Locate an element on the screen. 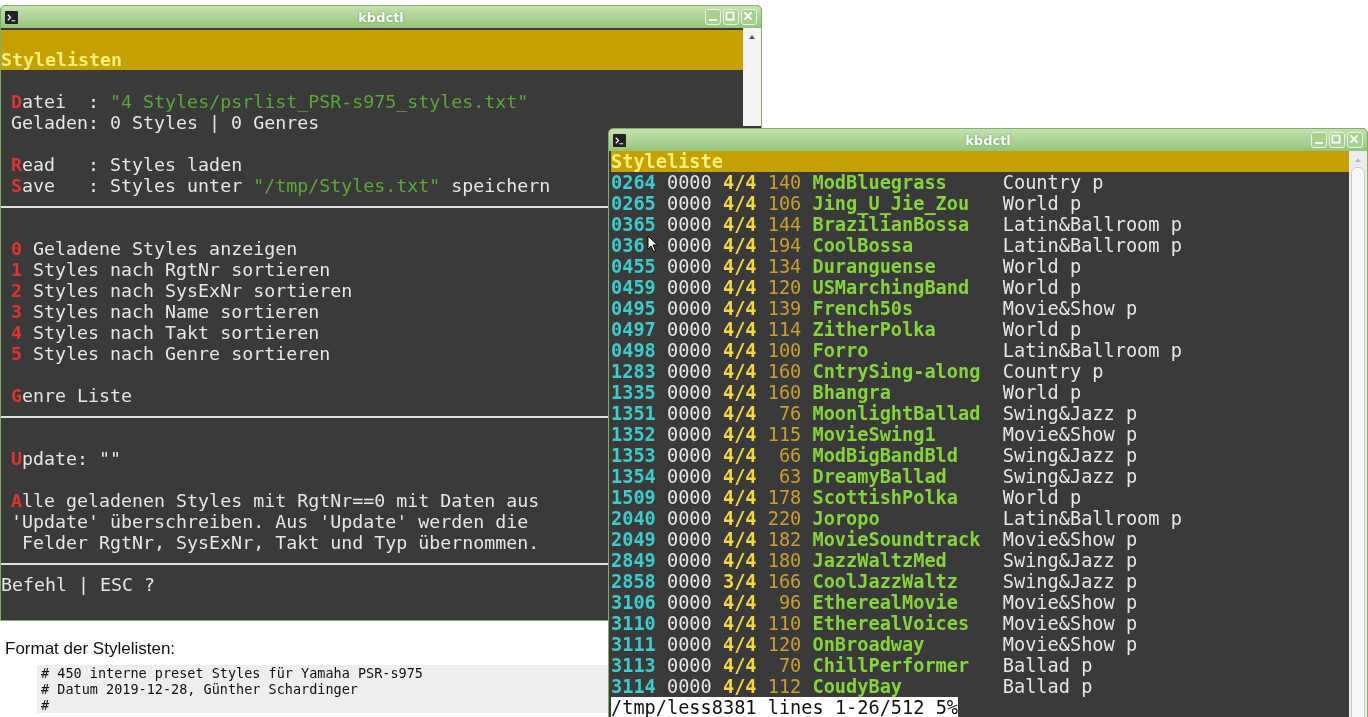  menu-line: Alle geladenen Styles mit RgtNr==0 mit Daten aus is located at coordinates (275, 500).